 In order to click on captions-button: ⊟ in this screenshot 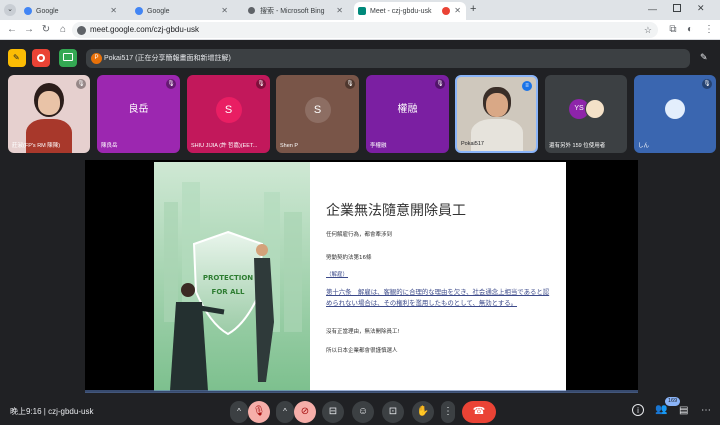, I will do `click(333, 412)`.